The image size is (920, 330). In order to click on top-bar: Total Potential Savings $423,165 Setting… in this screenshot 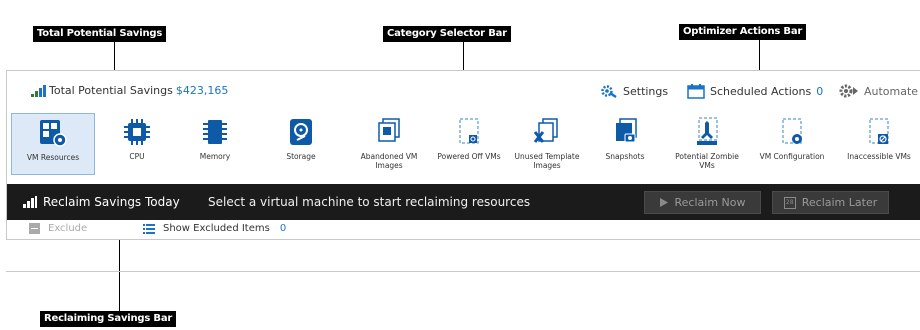, I will do `click(463, 91)`.